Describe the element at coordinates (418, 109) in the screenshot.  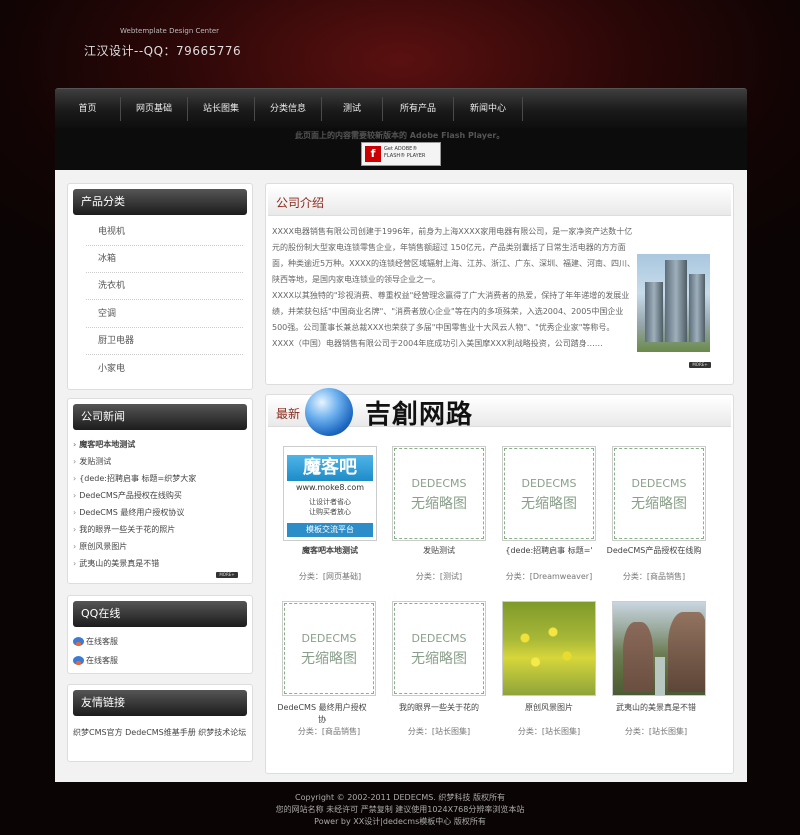
I see `nav-all-products: 所有产品` at that location.